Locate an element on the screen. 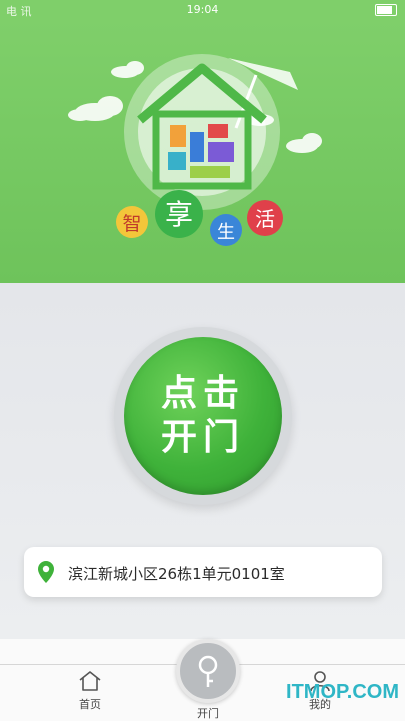 The height and width of the screenshot is (721, 405). key-icon is located at coordinates (208, 671).